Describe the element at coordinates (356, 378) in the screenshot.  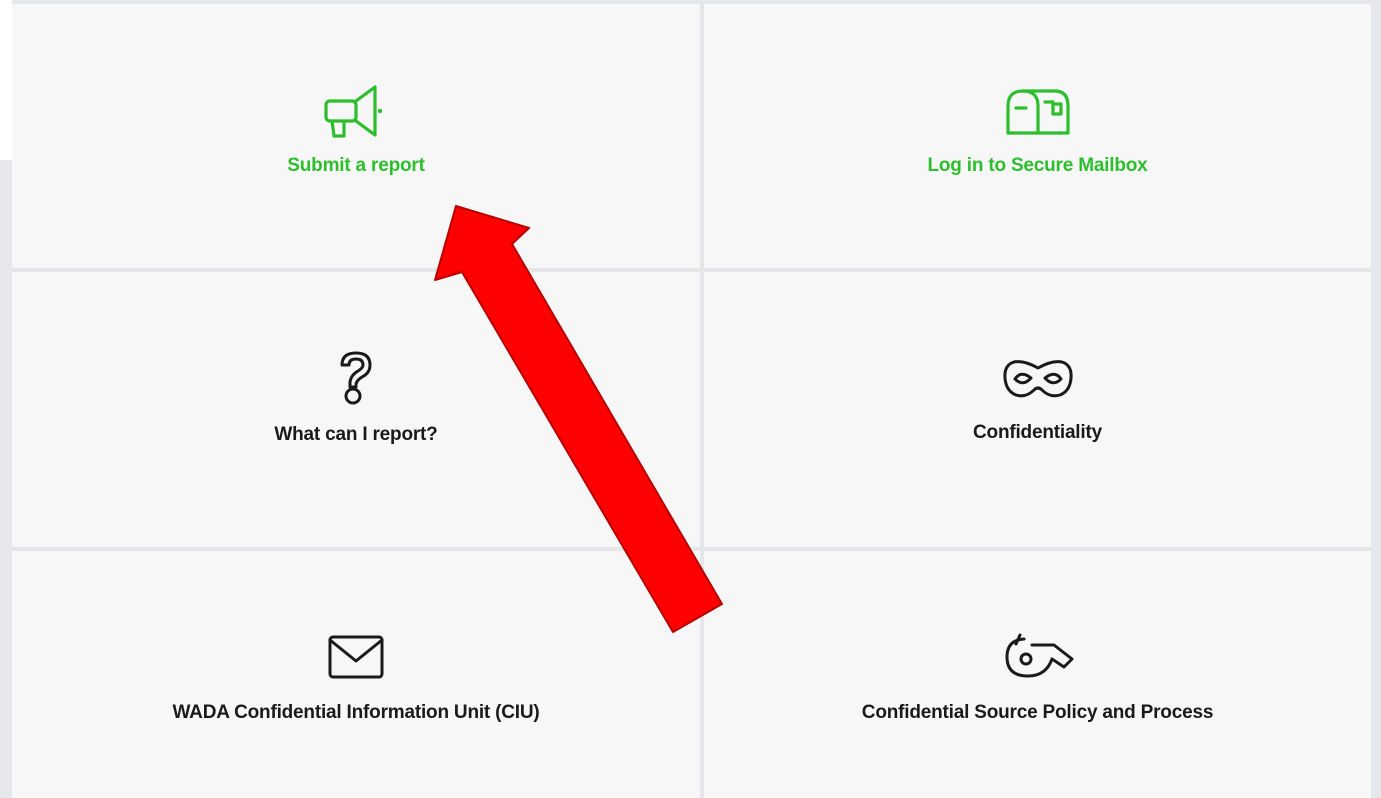
I see `question-mark-icon` at that location.